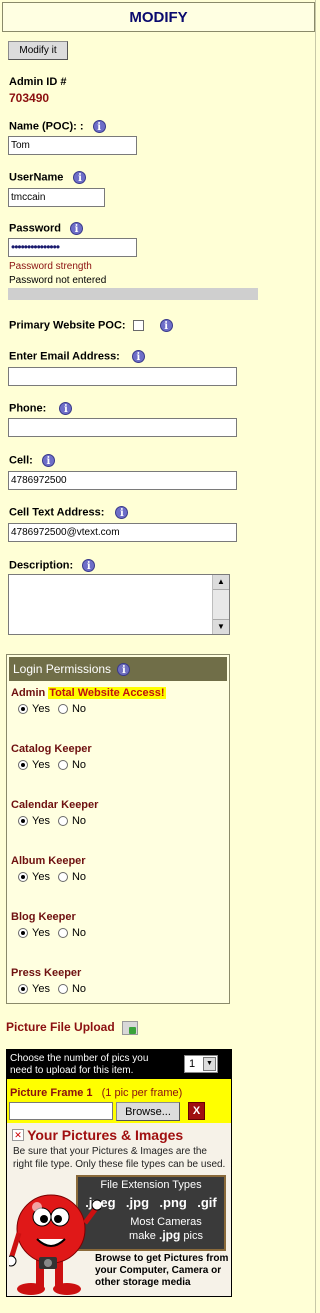 The image size is (320, 1313). I want to click on permission-item: Calendar Keeper Yes No, so click(120, 827).